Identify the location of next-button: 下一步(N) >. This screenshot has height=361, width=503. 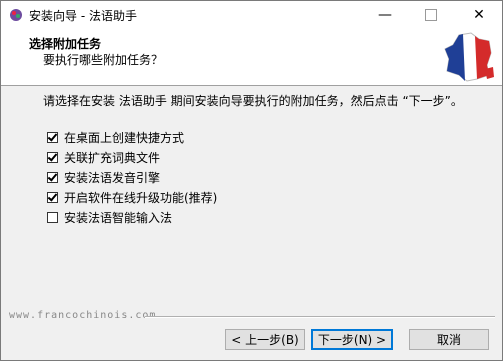
(352, 339).